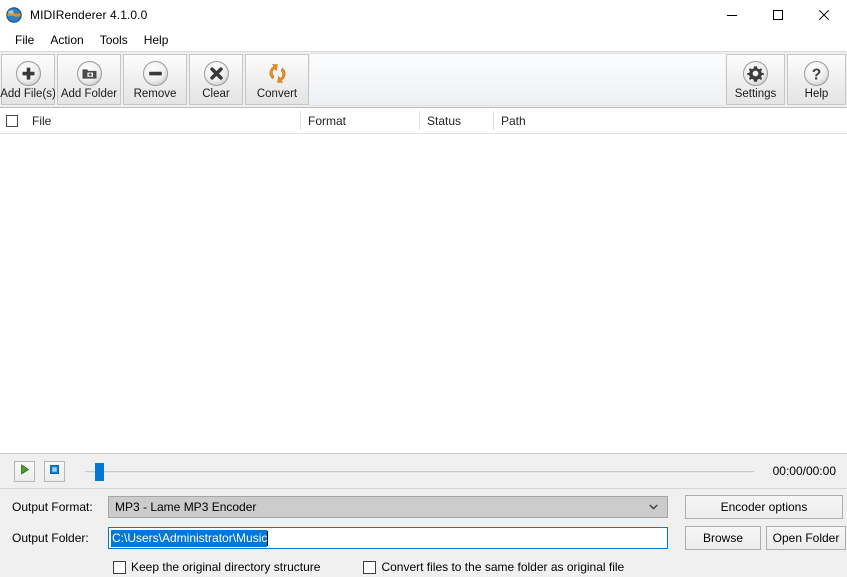 The image size is (847, 577). What do you see at coordinates (155, 94) in the screenshot?
I see `remove-label: Remove` at bounding box center [155, 94].